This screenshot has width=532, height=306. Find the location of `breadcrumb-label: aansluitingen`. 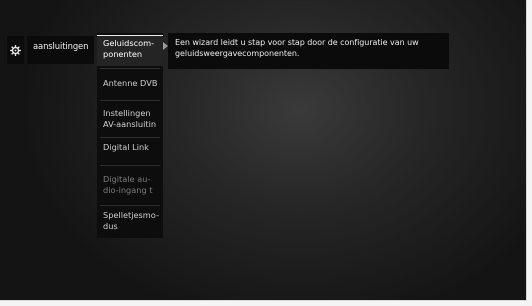

breadcrumb-label: aansluitingen is located at coordinates (61, 46).